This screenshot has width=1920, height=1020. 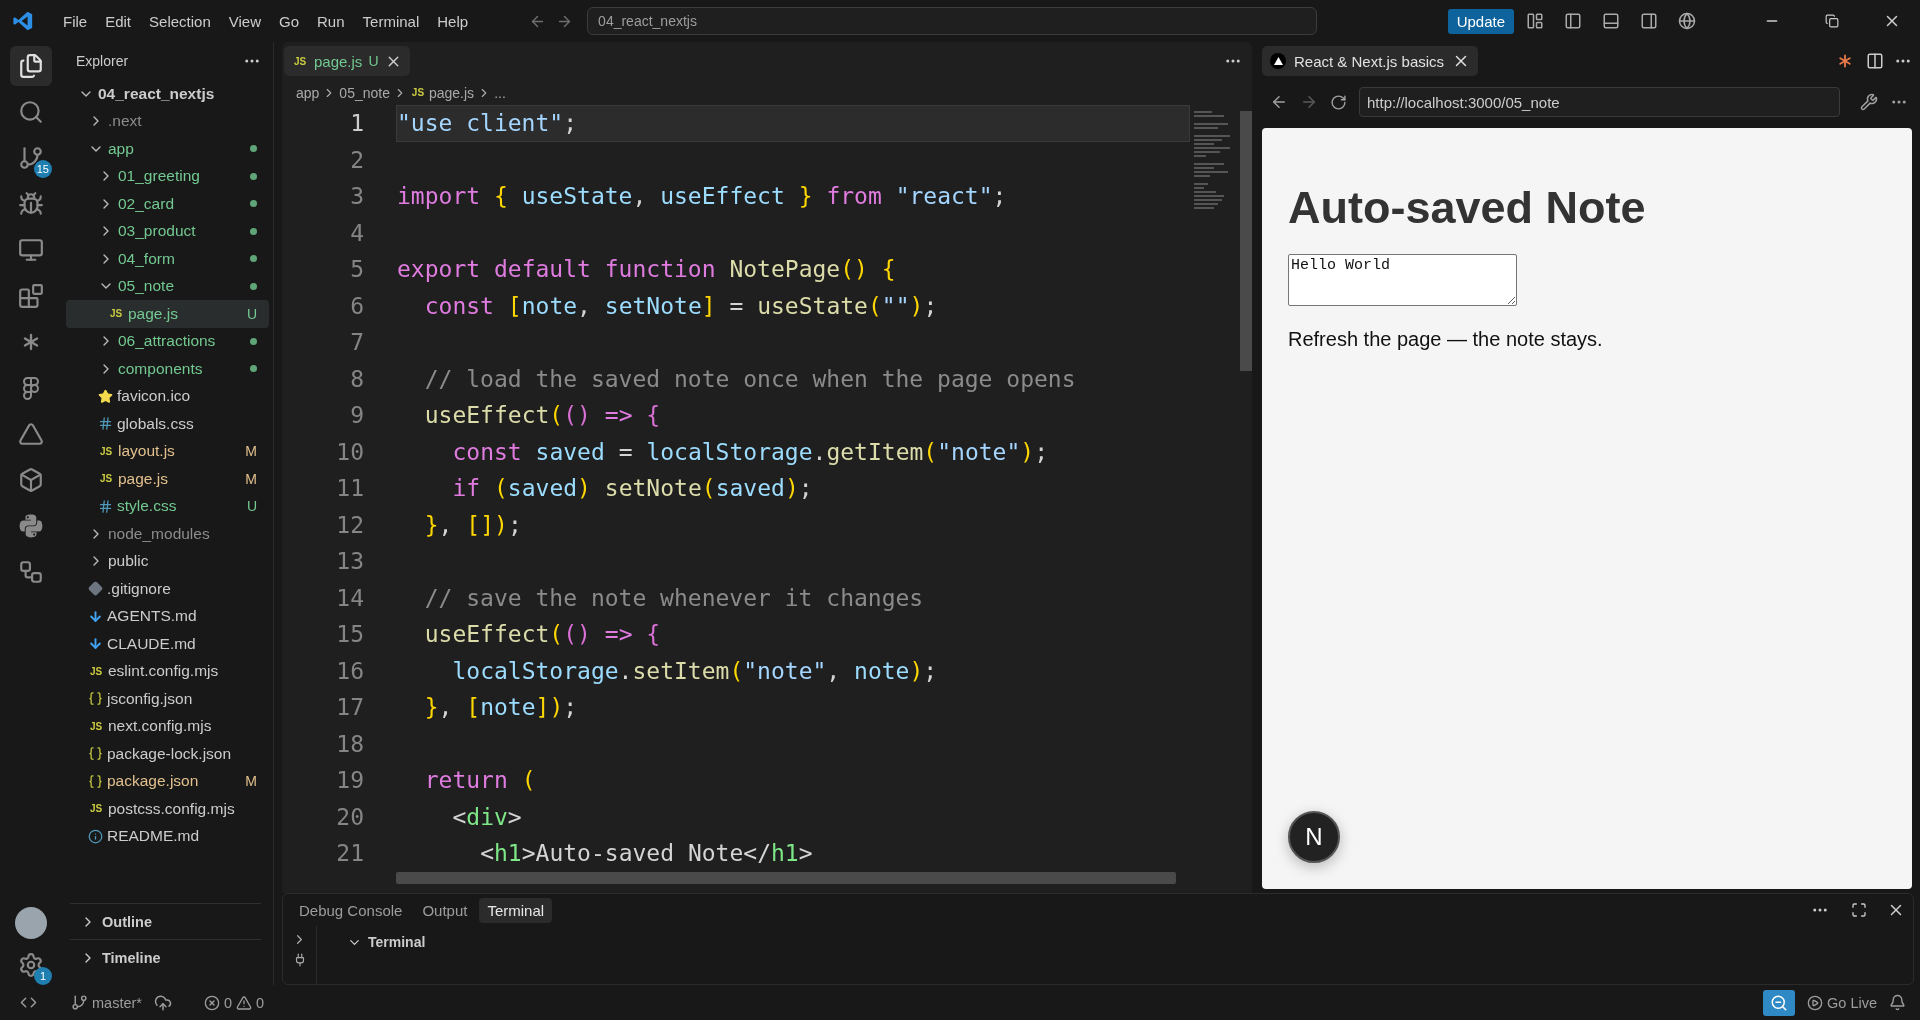 What do you see at coordinates (1314, 837) in the screenshot?
I see `dev-tools-button: N` at bounding box center [1314, 837].